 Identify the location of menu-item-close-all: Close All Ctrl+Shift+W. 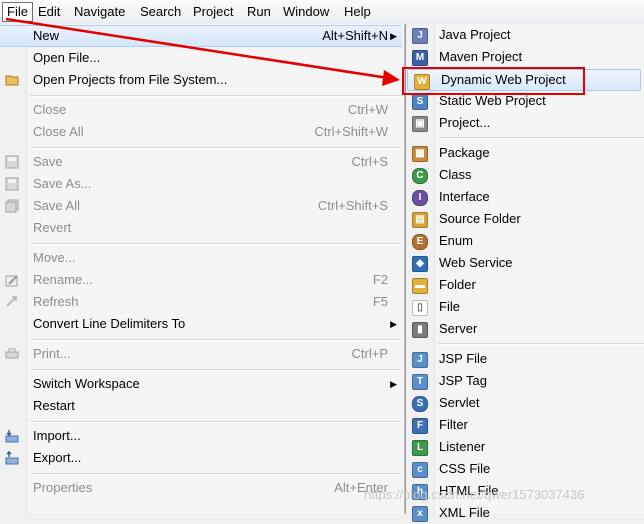
(201, 132).